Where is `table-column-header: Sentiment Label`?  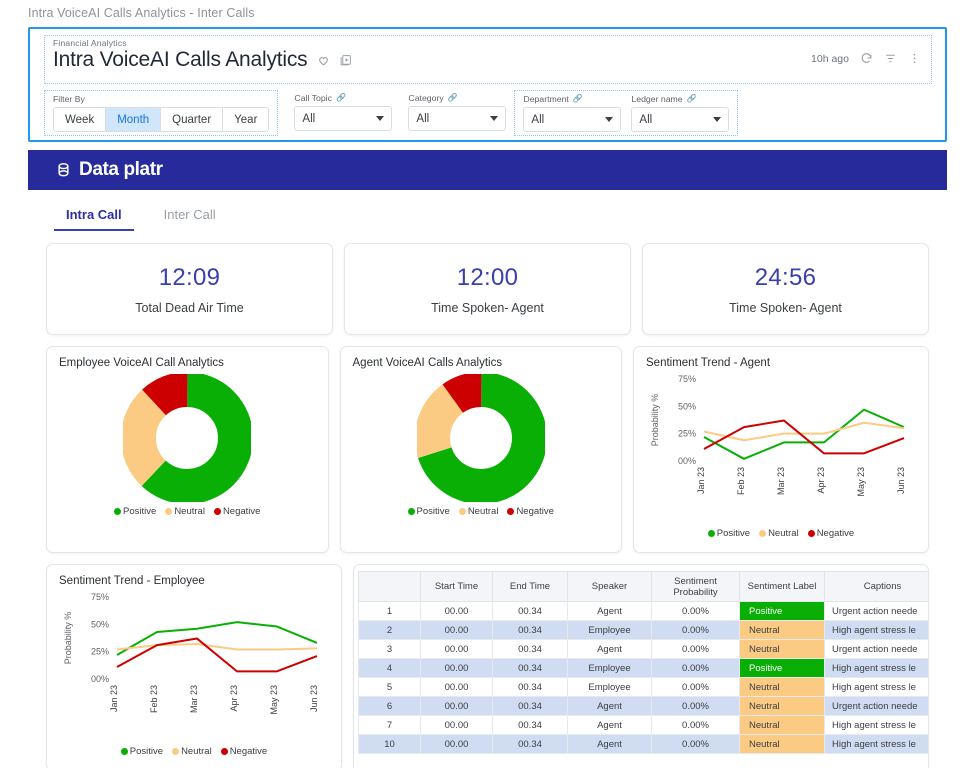
table-column-header: Sentiment Label is located at coordinates (782, 586).